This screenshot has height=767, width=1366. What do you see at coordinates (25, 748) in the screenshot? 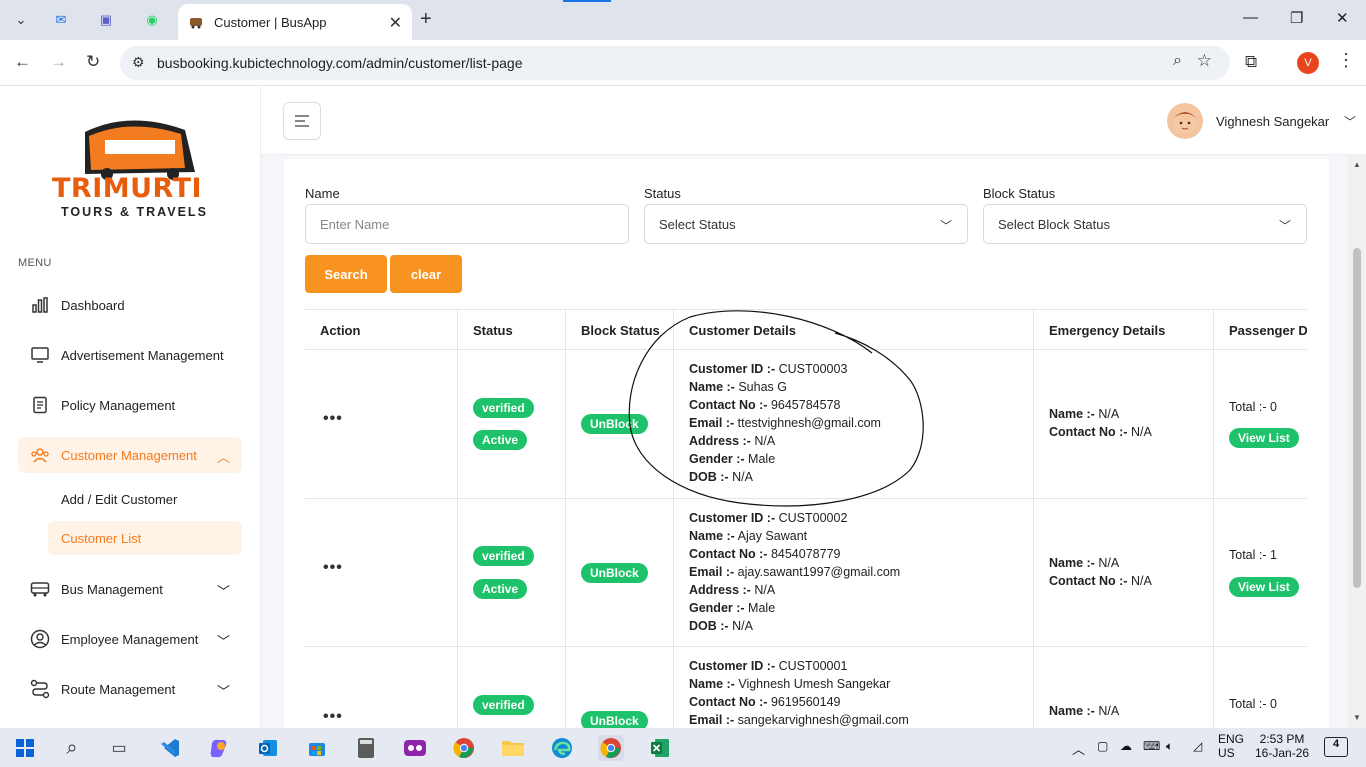
I see `windows-start-icon` at bounding box center [25, 748].